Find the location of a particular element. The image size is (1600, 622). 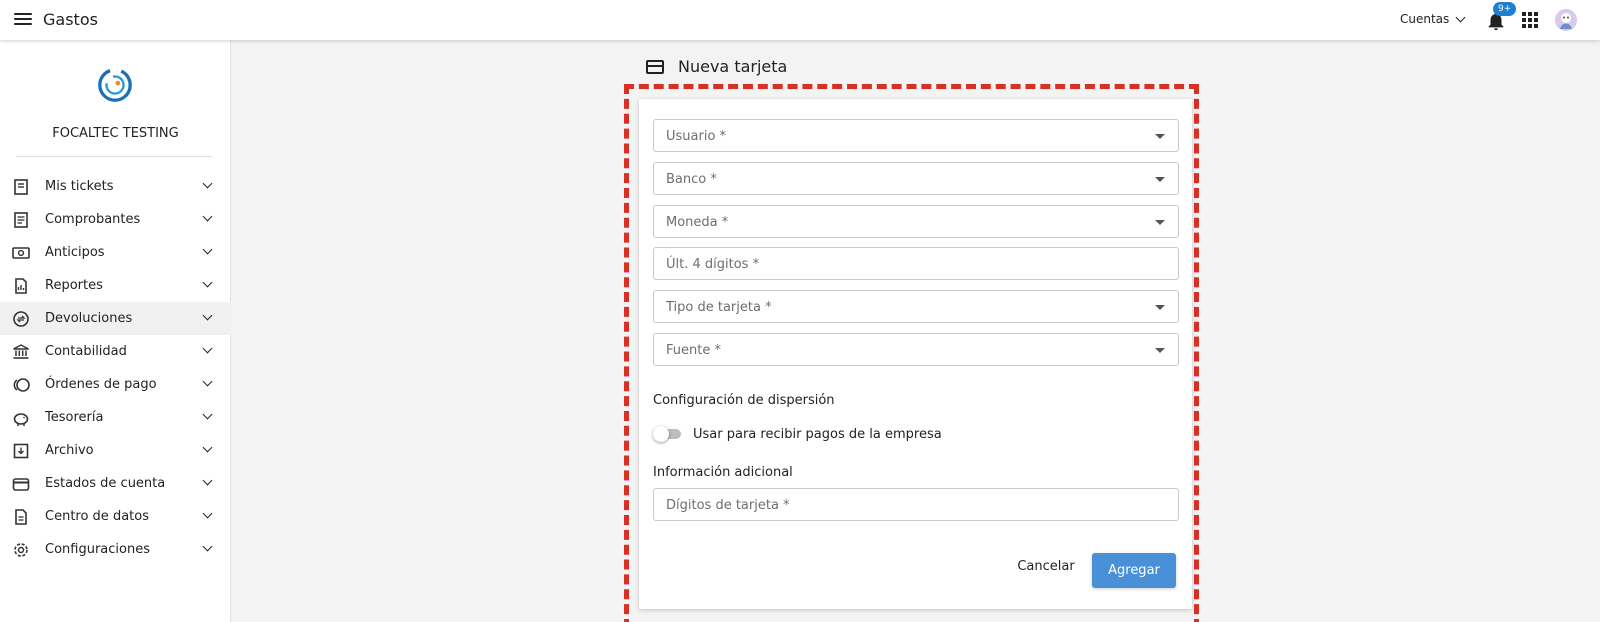

apps-grid-icon is located at coordinates (1530, 20).